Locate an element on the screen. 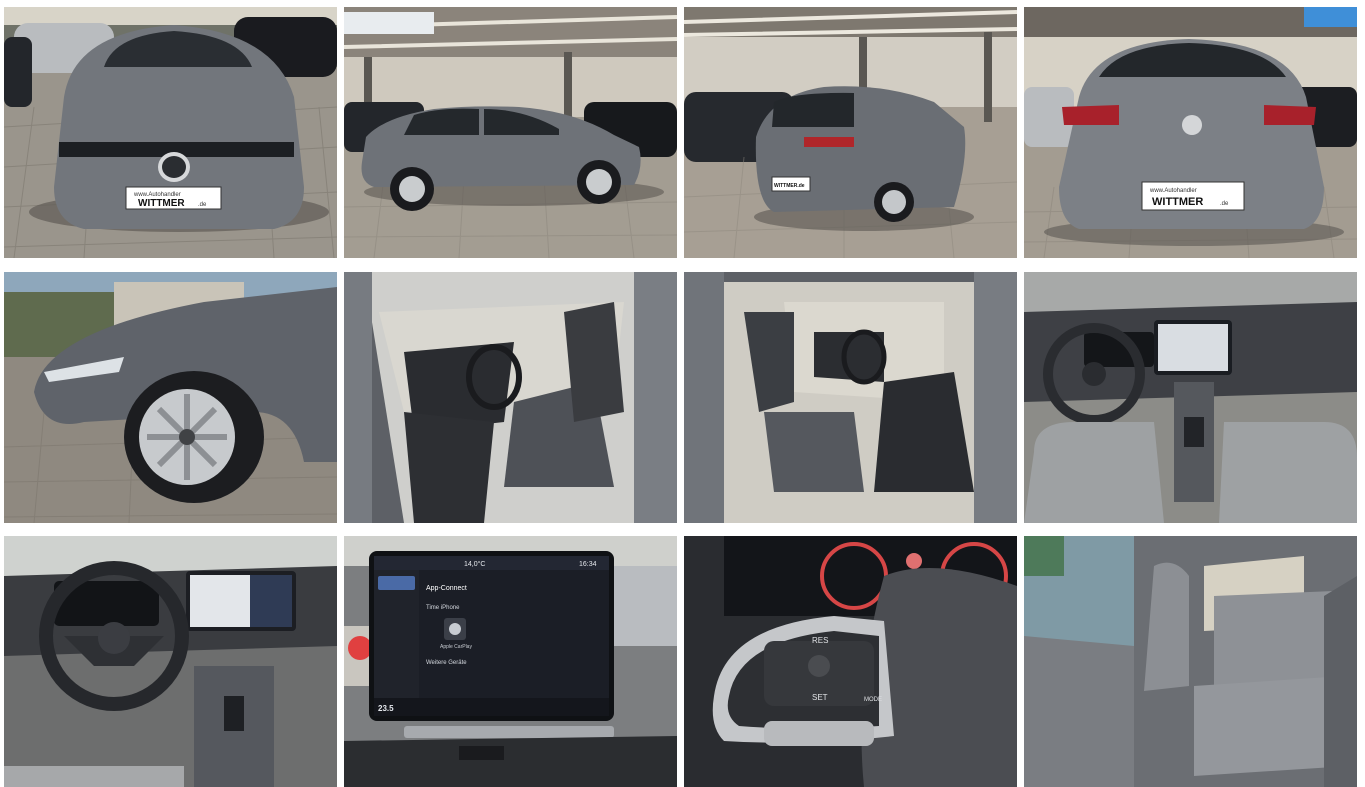 Image resolution: width=1365 pixels, height=787 pixels. rear-view-photo: www.Autohandler WITTMER .de is located at coordinates (1190, 132).